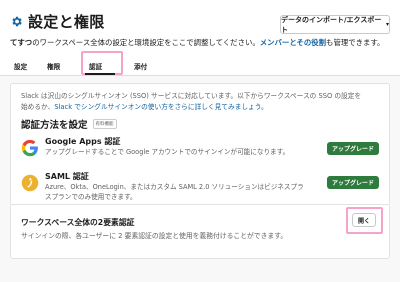 This screenshot has width=400, height=282. What do you see at coordinates (17, 21) in the screenshot?
I see `gear-icon` at bounding box center [17, 21].